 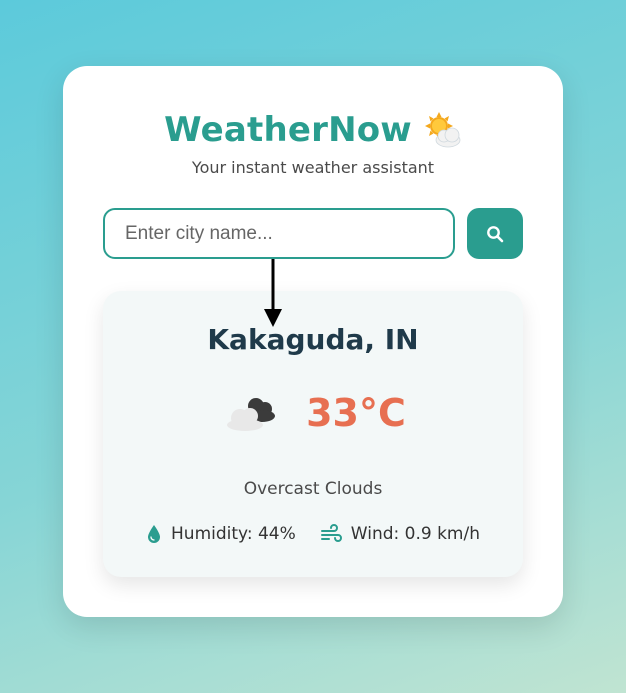 I want to click on app-header: WeatherNow, so click(x=313, y=130).